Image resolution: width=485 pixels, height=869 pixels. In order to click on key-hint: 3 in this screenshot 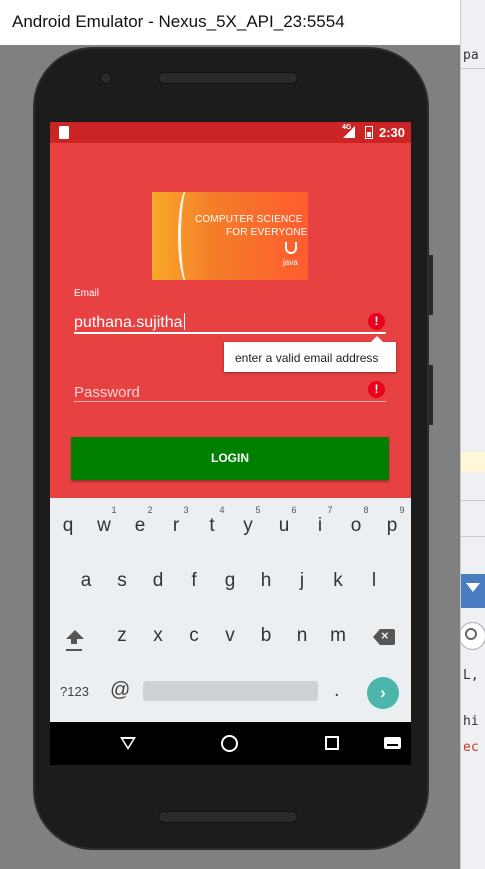, I will do `click(186, 510)`.